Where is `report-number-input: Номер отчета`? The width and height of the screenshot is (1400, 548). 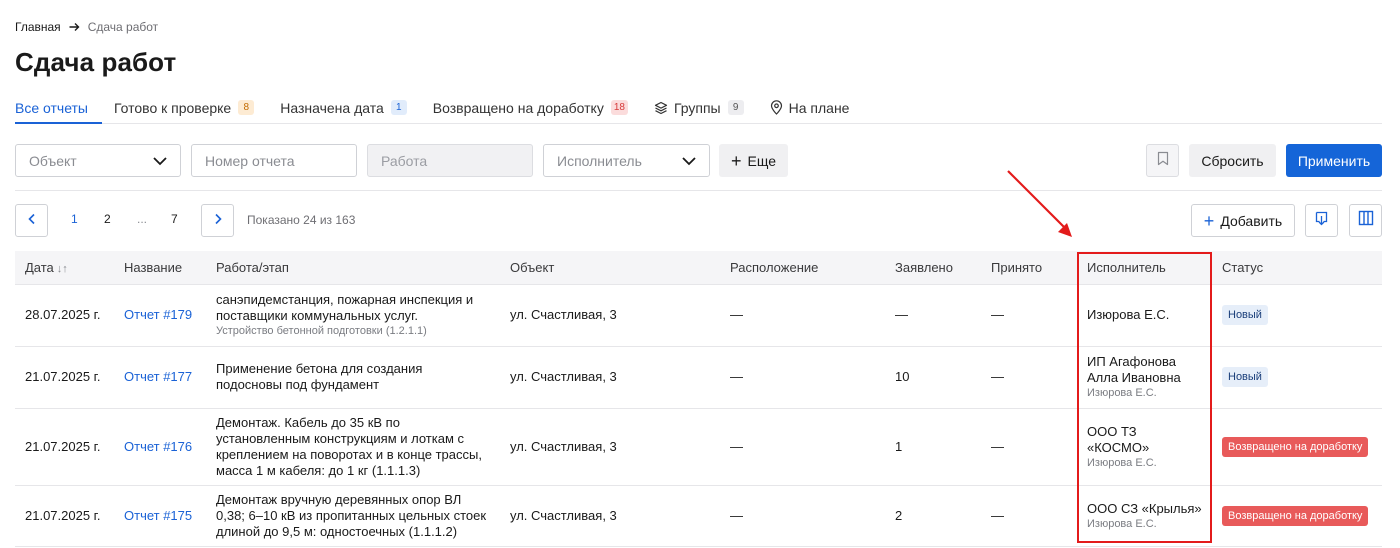
report-number-input: Номер отчета is located at coordinates (274, 160).